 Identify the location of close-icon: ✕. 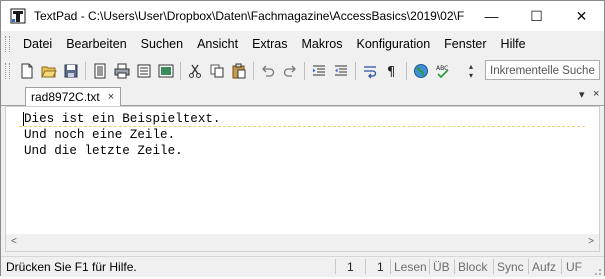
(581, 15).